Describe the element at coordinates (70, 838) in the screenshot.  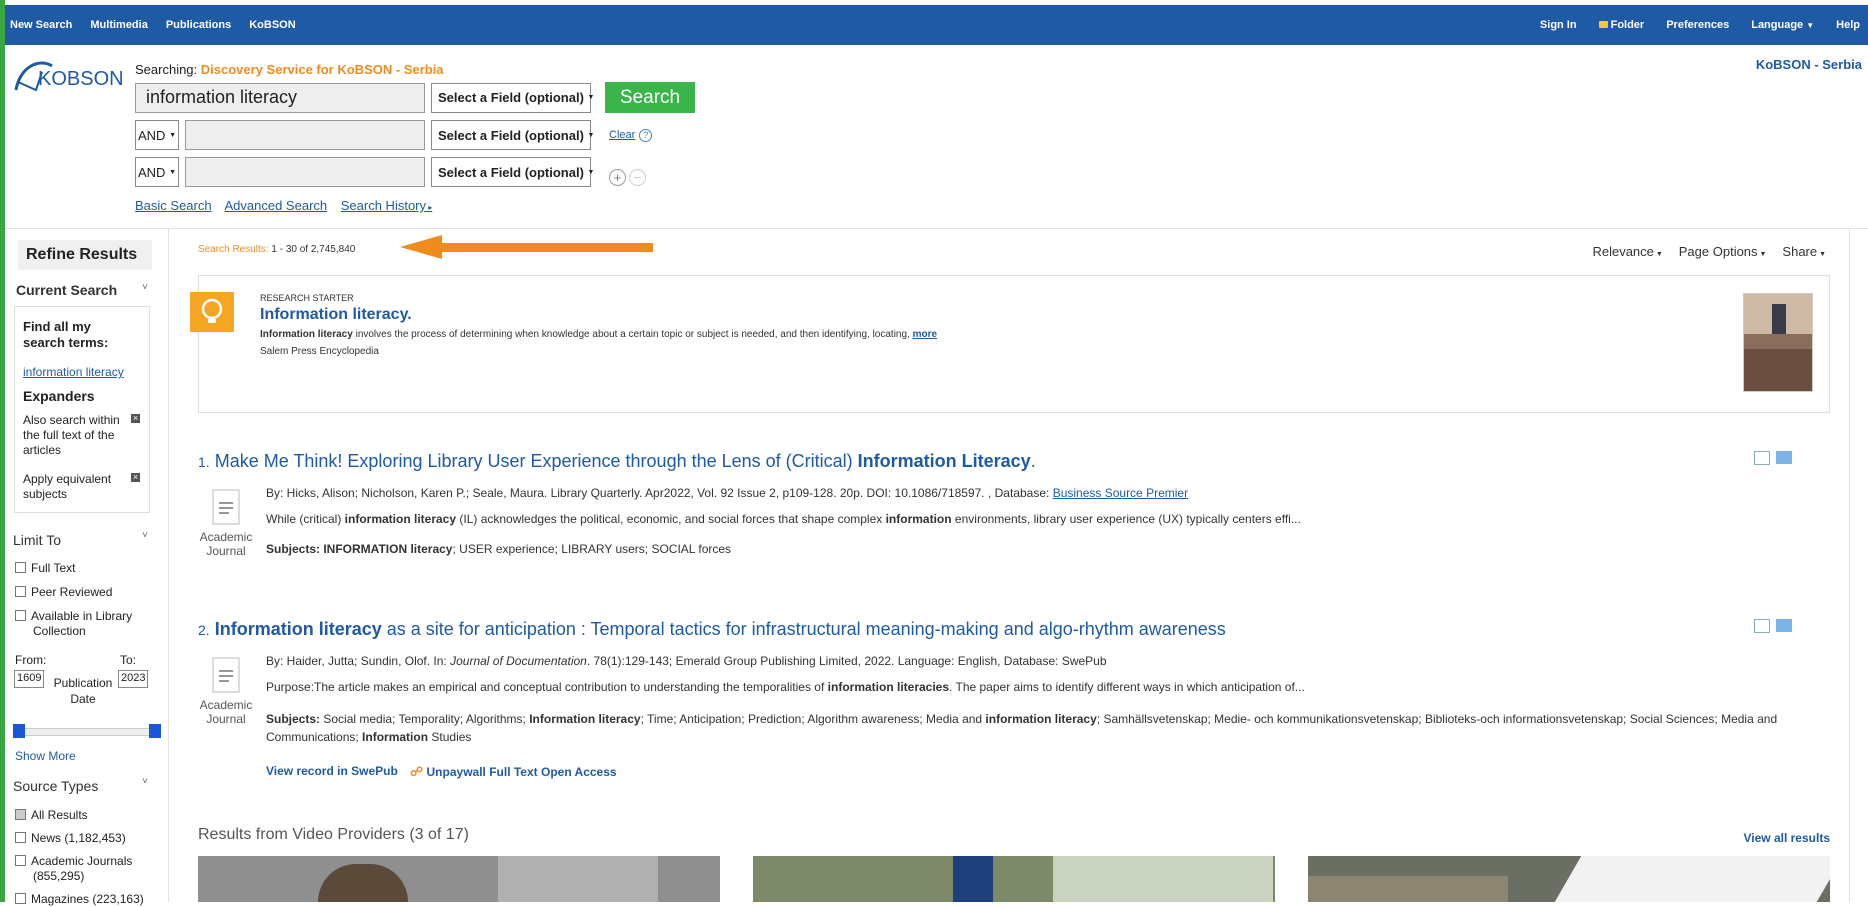
I see `source-news: News (1,182,453)` at that location.